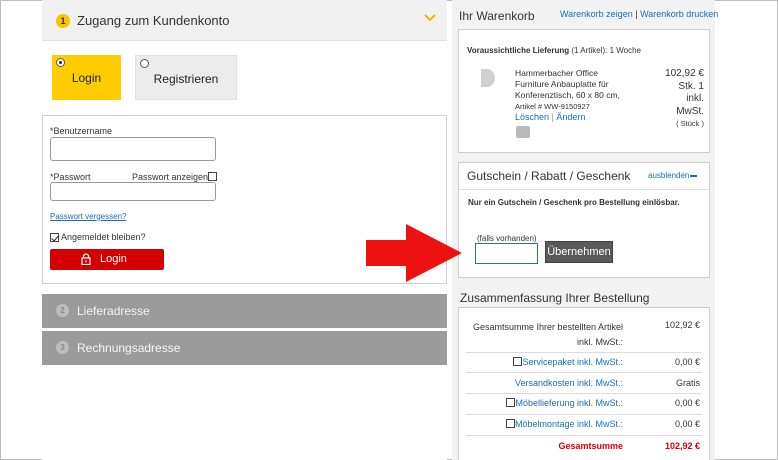  I want to click on step-badge: 1, so click(63, 21).